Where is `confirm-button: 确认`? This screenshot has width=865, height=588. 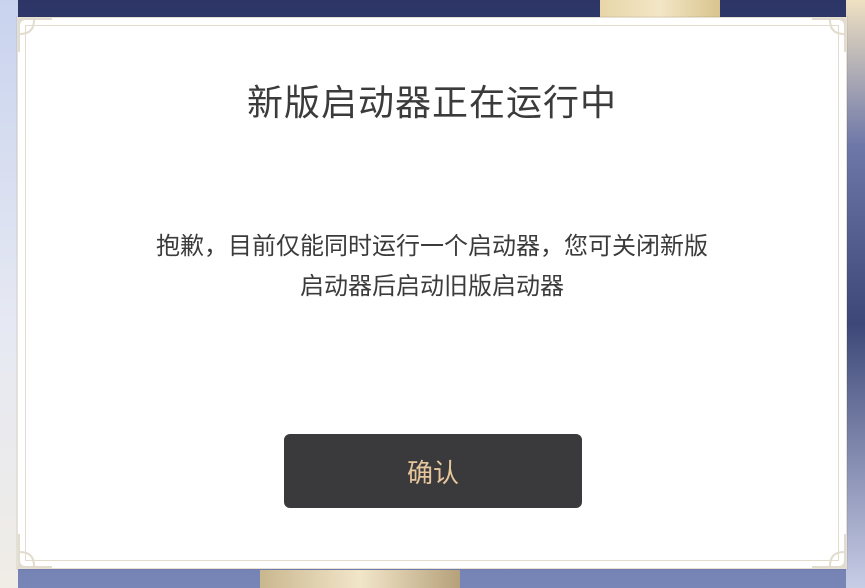 confirm-button: 确认 is located at coordinates (433, 471).